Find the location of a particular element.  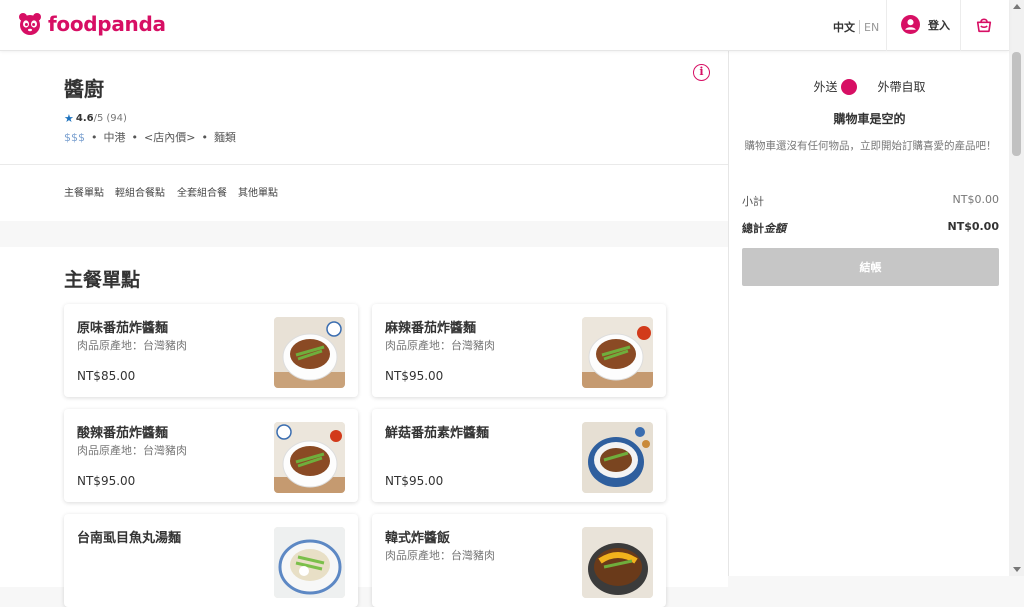

vendor-name: 醬廚 is located at coordinates (84, 89).